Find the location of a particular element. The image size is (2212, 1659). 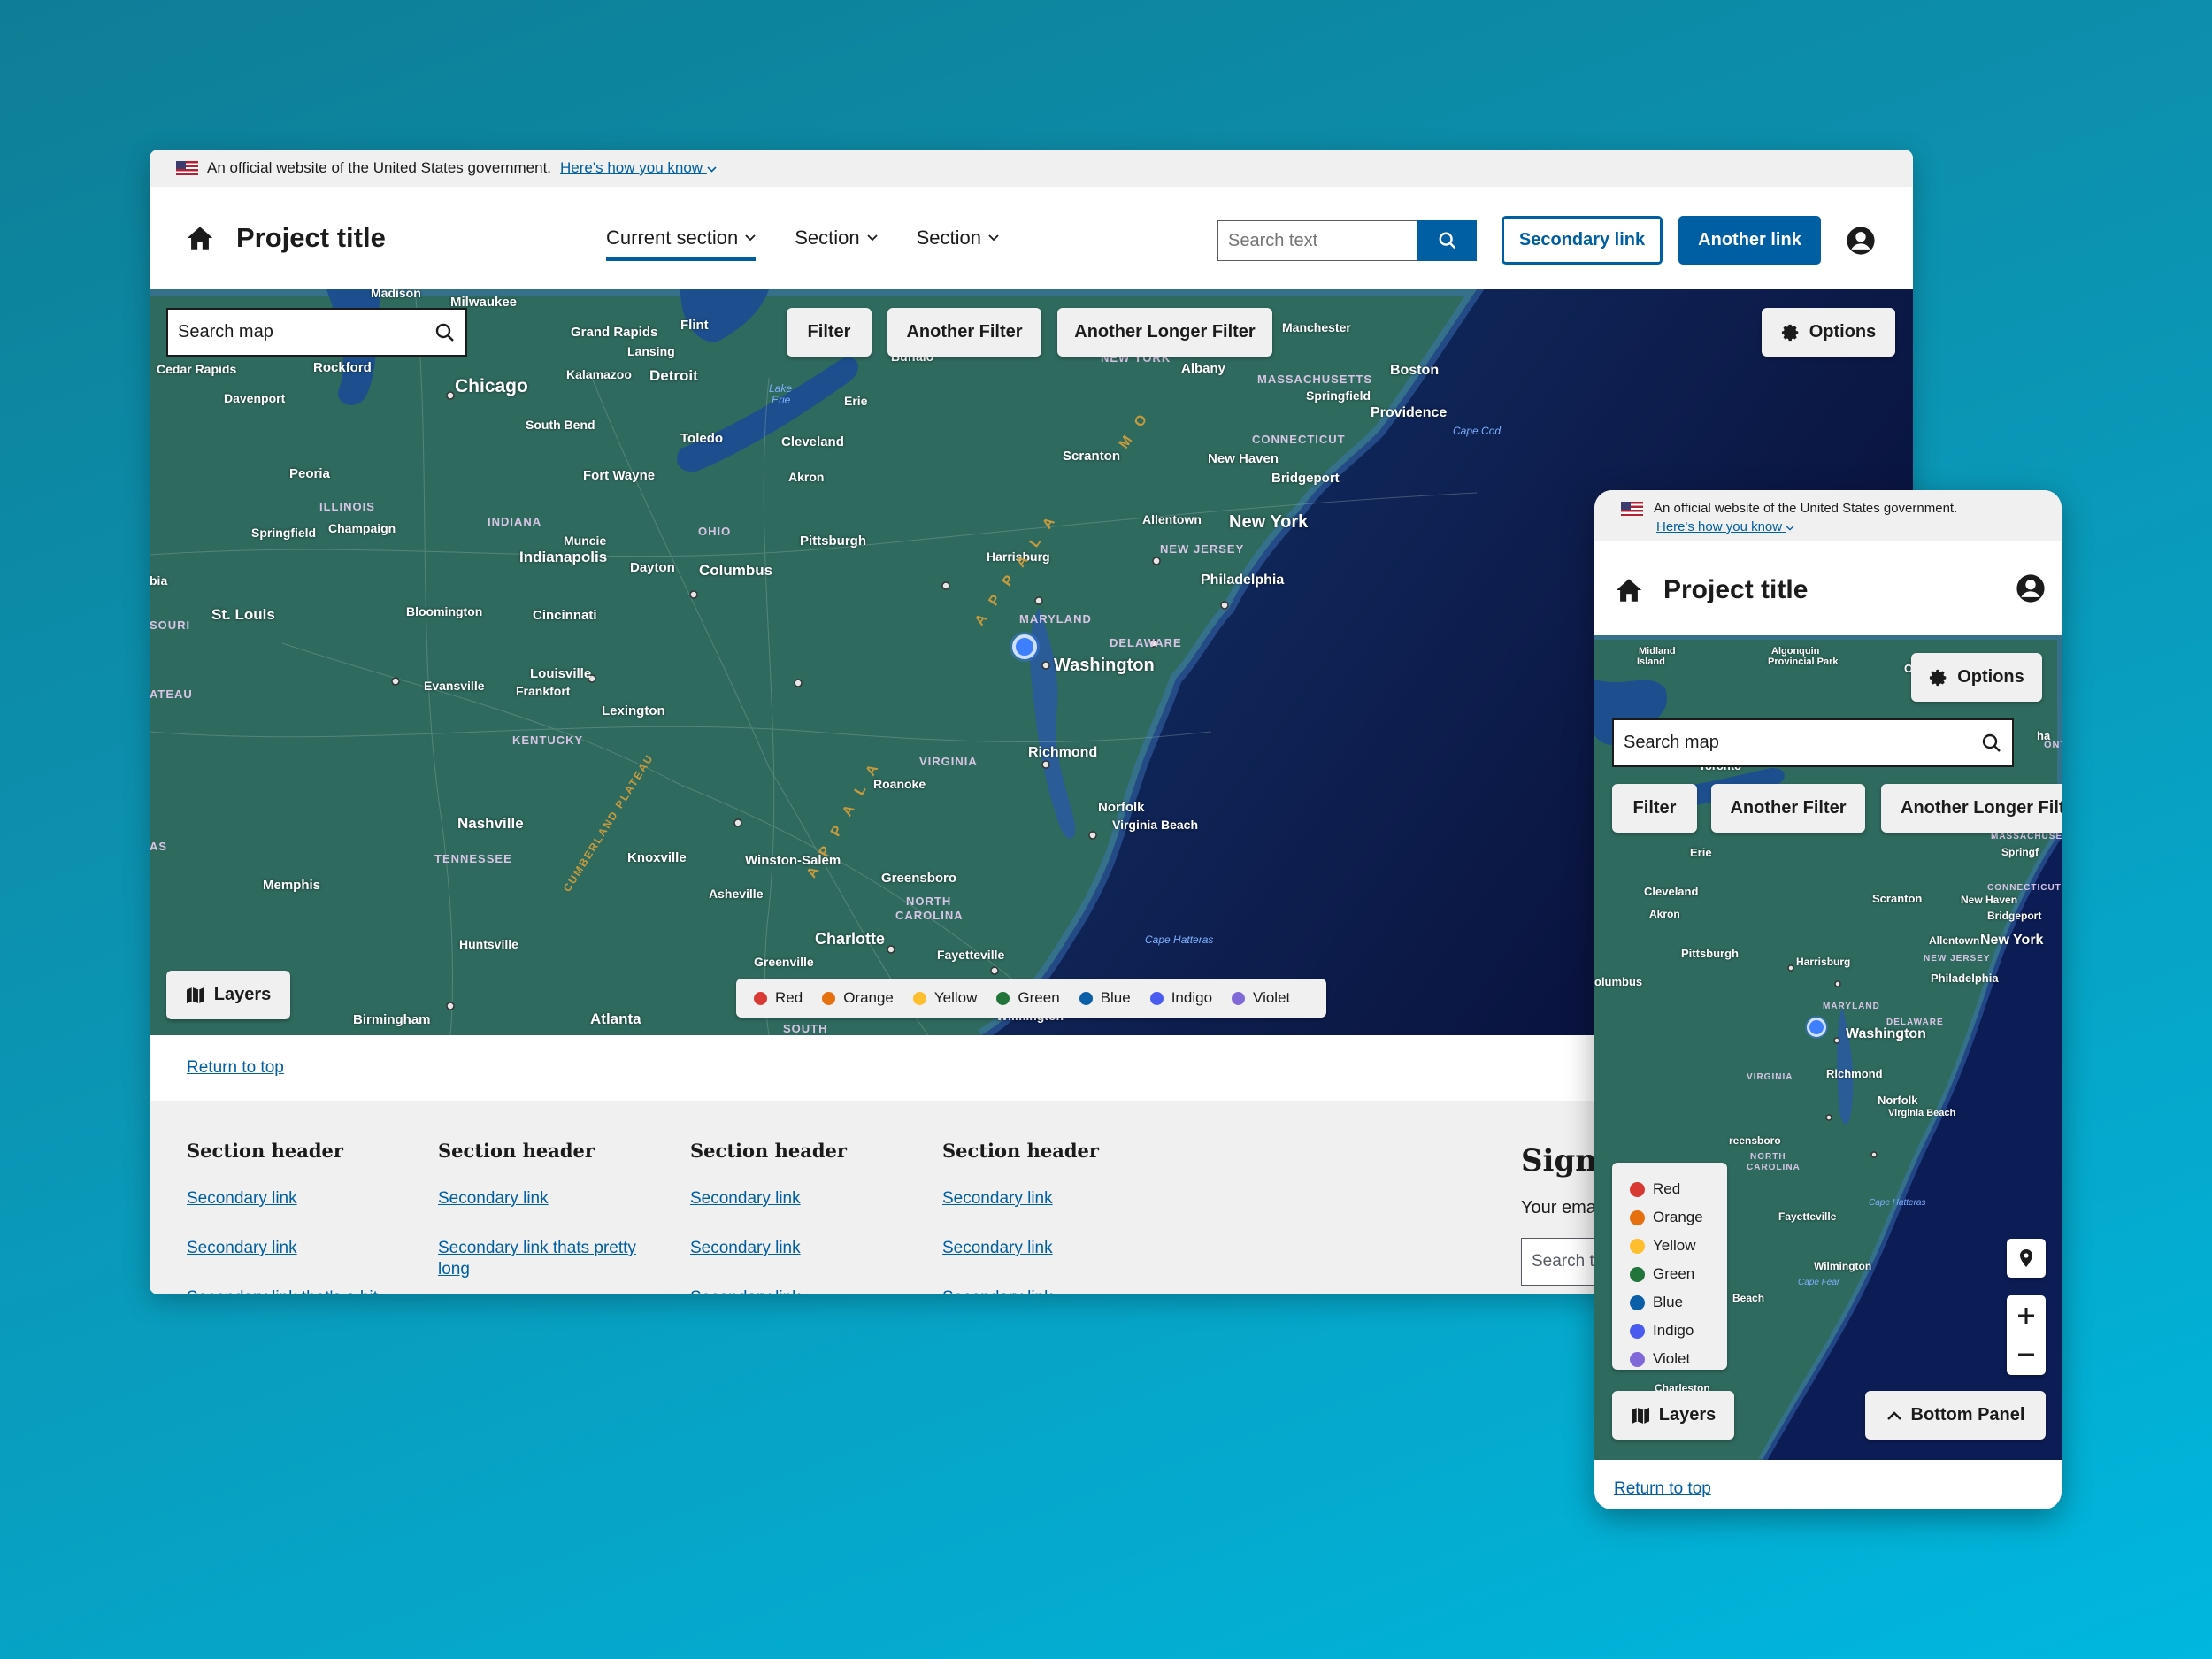

legend-item-green: Green is located at coordinates (1028, 998).